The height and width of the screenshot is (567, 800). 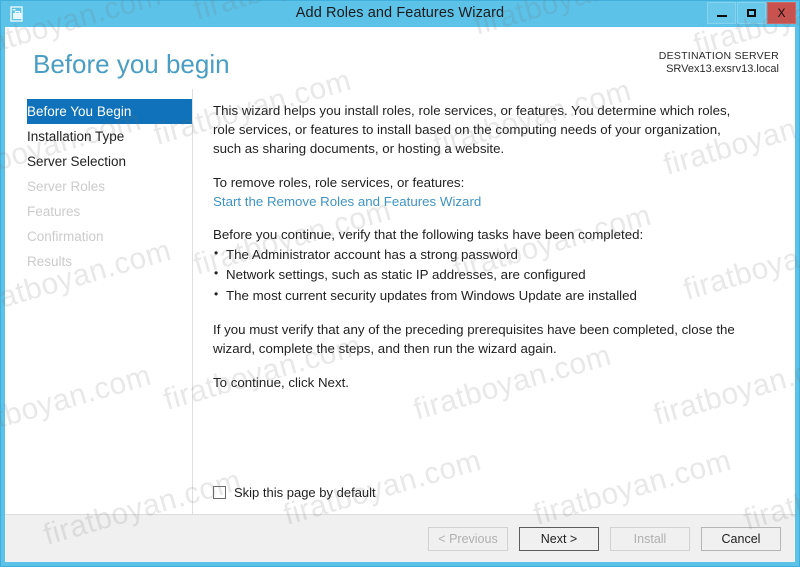 I want to click on title-bar: Add Roles and Features Wizard X, so click(x=400, y=14).